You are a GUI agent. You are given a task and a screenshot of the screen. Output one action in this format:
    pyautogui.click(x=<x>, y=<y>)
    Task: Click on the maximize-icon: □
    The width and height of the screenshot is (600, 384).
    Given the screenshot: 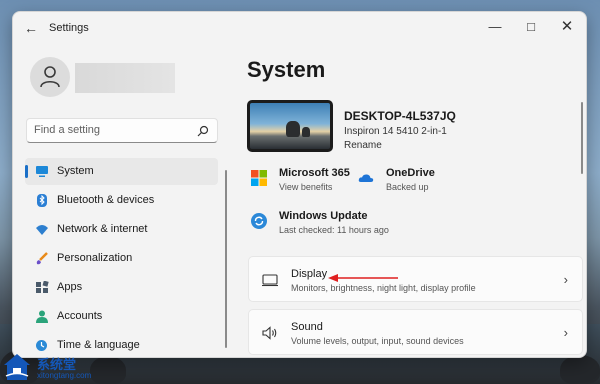 What is the action you would take?
    pyautogui.click(x=531, y=27)
    